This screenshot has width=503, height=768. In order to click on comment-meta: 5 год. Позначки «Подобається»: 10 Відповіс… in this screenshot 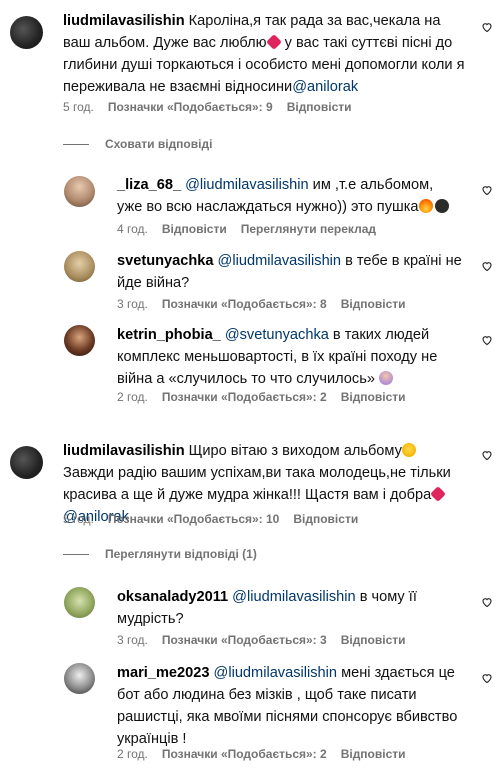, I will do `click(217, 519)`.